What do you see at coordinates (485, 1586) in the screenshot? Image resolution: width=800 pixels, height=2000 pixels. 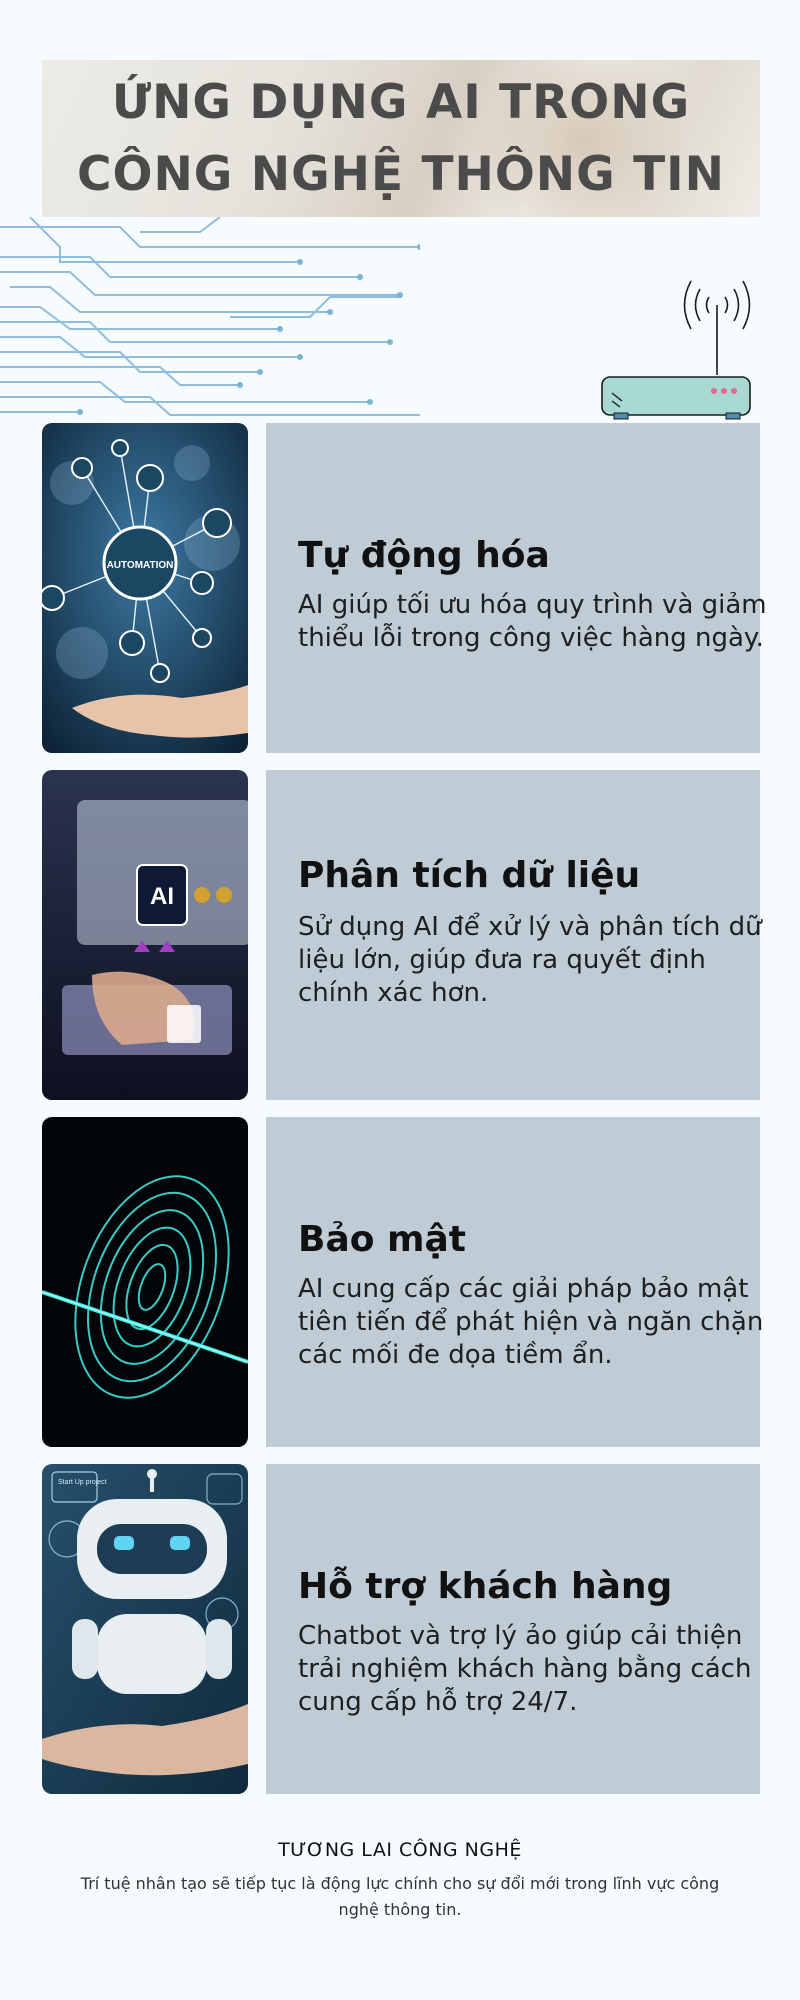 I see `customer-support-heading: Hỗ trợ khách hàng` at bounding box center [485, 1586].